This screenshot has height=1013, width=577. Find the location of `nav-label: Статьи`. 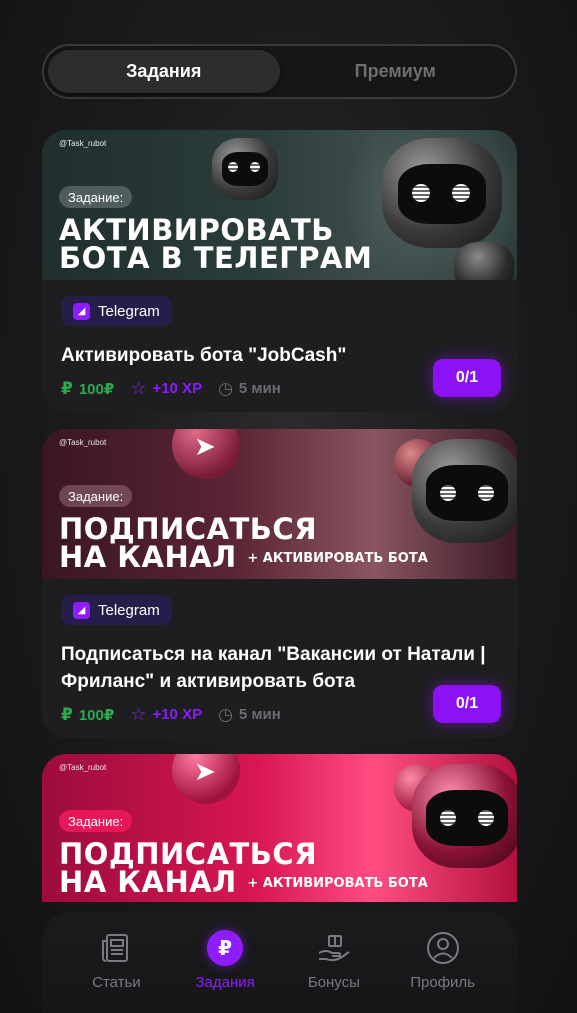

nav-label: Статьи is located at coordinates (116, 982).